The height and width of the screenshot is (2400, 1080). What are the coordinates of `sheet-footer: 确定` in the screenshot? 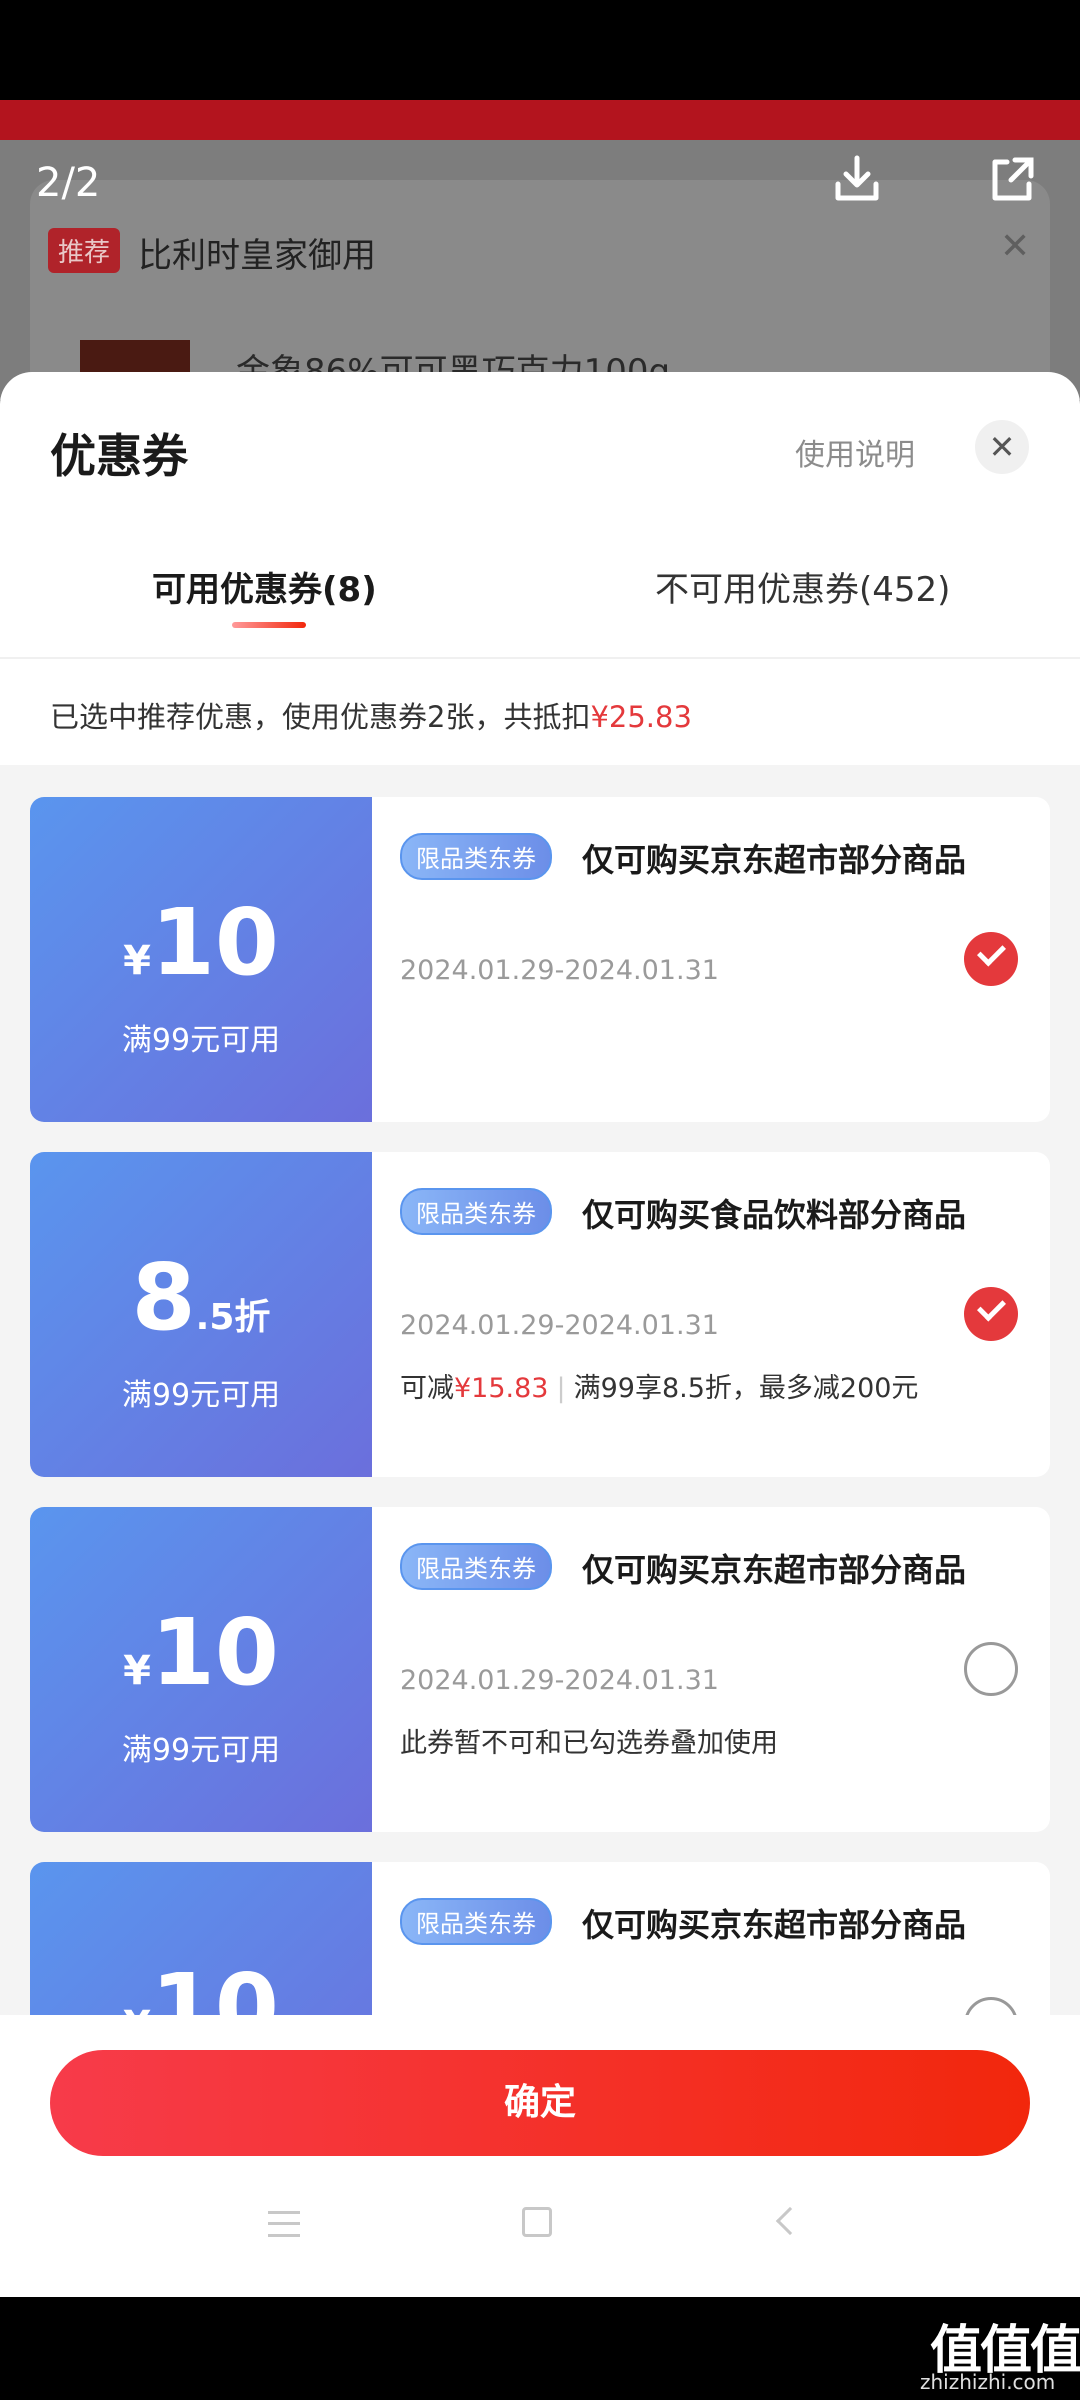 It's located at (540, 2156).